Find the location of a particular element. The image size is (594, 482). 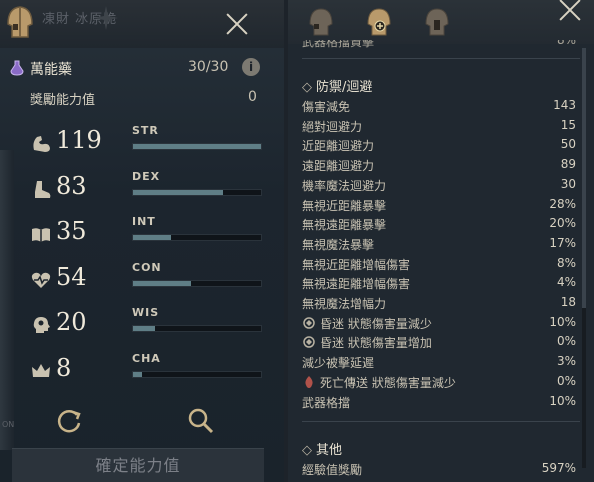

stat-row-value: 18 is located at coordinates (568, 302).